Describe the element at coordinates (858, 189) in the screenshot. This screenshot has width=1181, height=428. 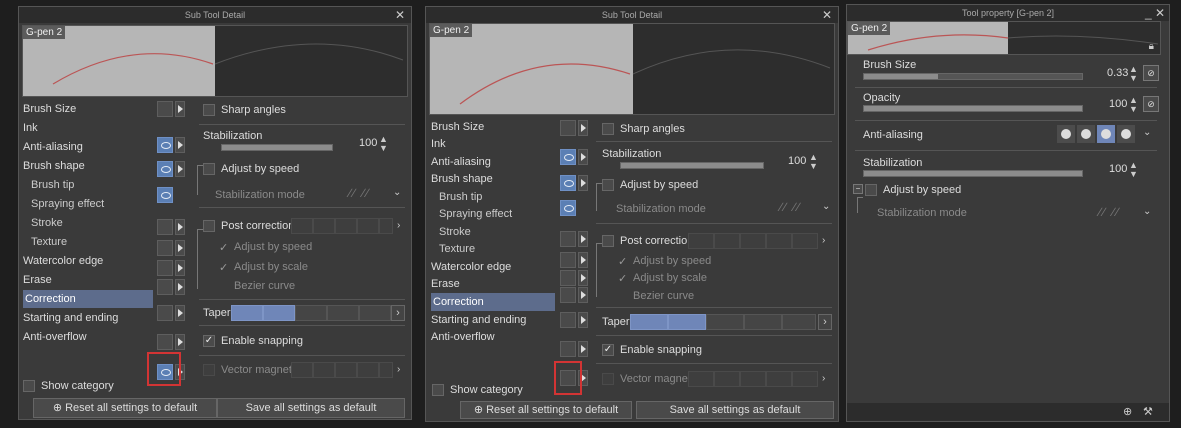
I see `collapse-icon: −` at that location.